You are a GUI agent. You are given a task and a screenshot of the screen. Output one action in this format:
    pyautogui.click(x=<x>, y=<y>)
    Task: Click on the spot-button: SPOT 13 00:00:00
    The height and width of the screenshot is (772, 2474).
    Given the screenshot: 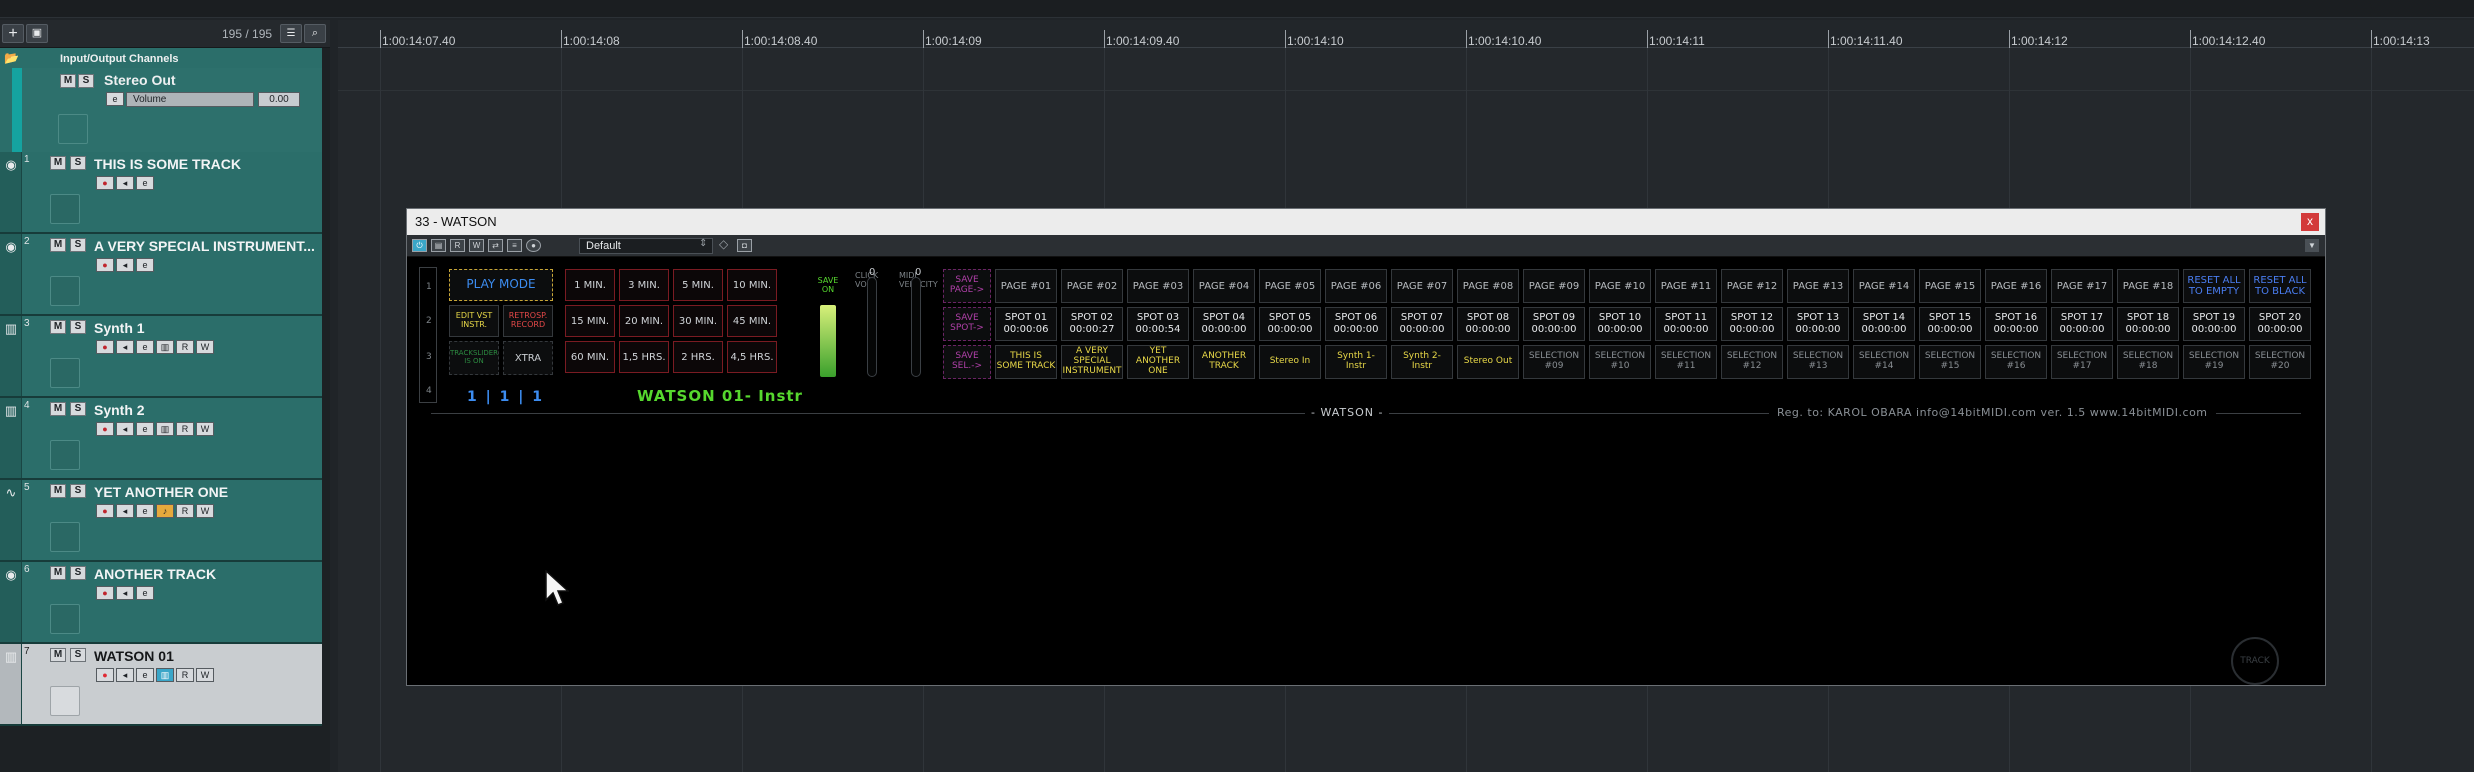 What is the action you would take?
    pyautogui.click(x=1818, y=324)
    